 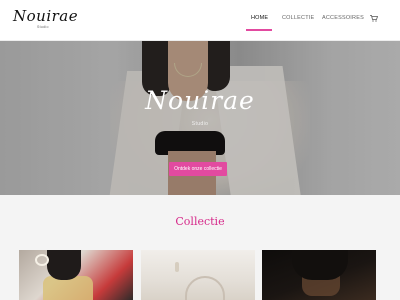 I want to click on shopping-cart-icon, so click(x=374, y=18).